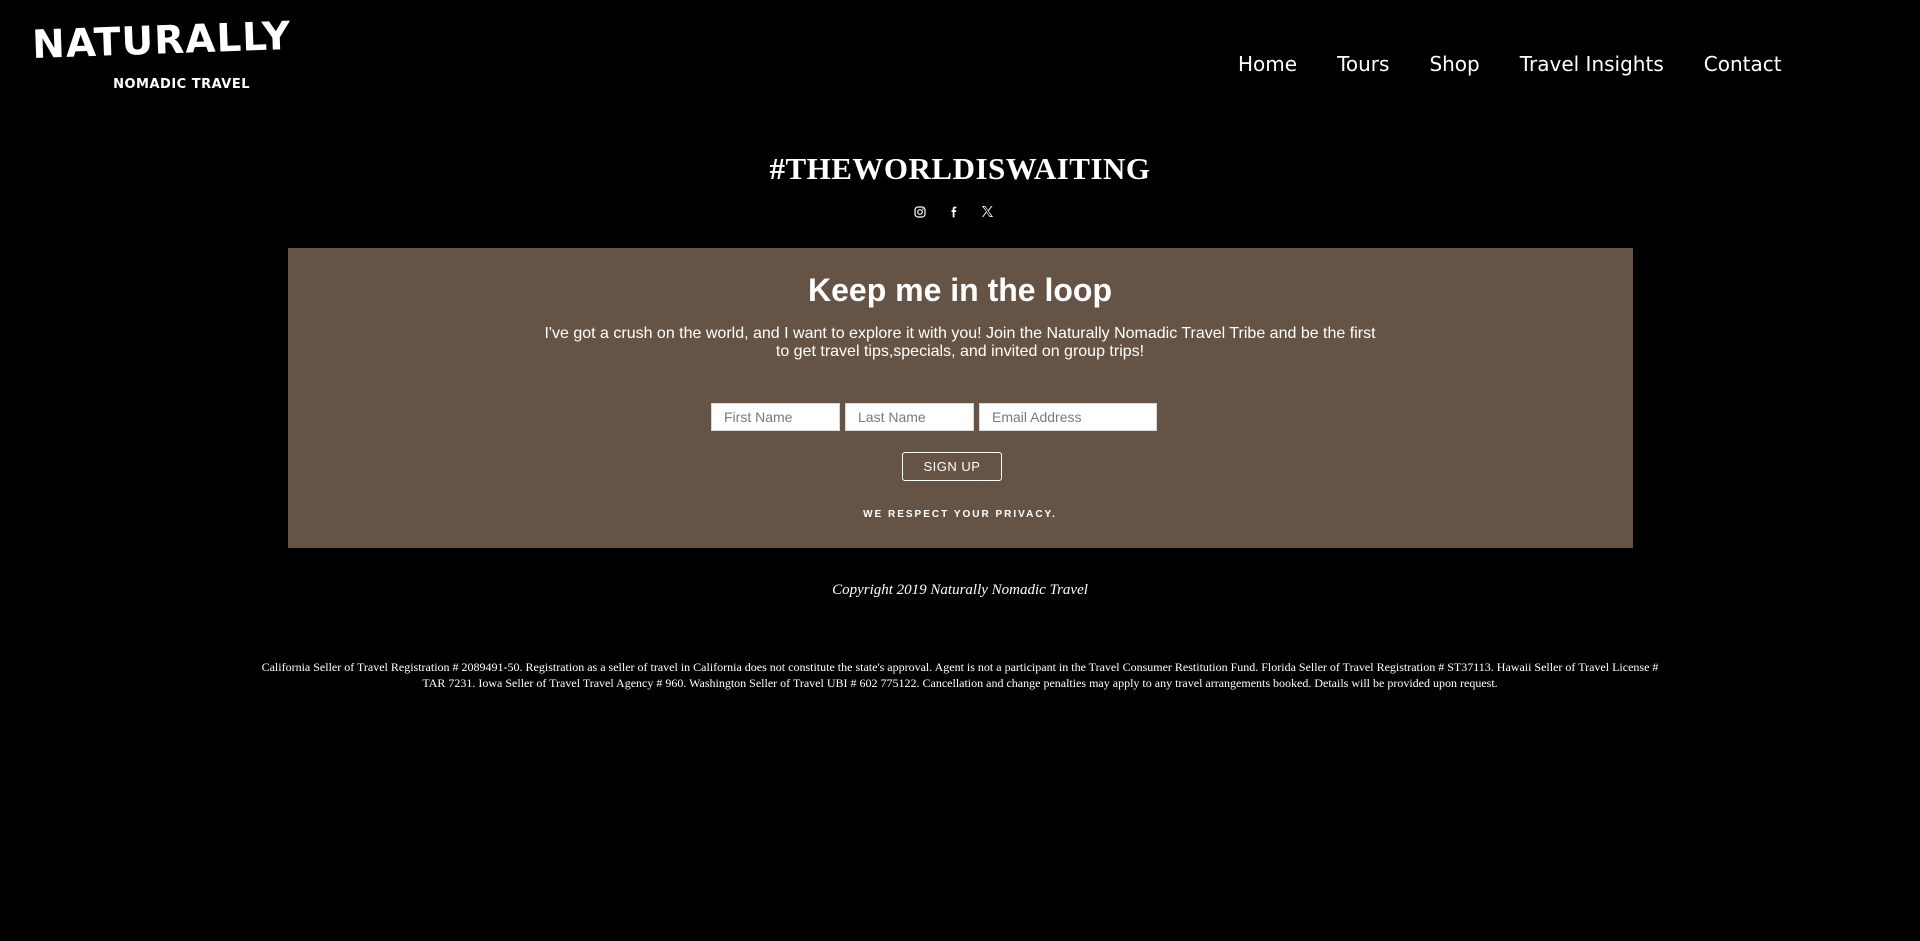 This screenshot has height=941, width=1920. I want to click on logo-tagline: NOMADIC TRAVEL, so click(181, 84).